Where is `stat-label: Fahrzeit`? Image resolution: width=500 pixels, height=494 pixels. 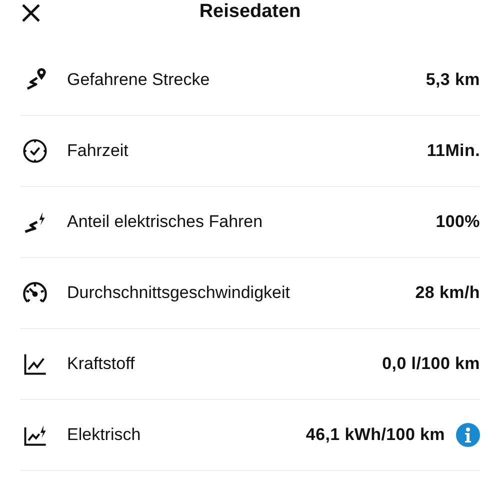 stat-label: Fahrzeit is located at coordinates (98, 151).